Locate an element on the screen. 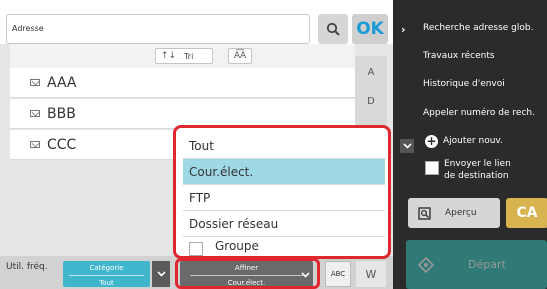 Image resolution: width=547 pixels, height=289 pixels. category-value: Tout is located at coordinates (106, 283).